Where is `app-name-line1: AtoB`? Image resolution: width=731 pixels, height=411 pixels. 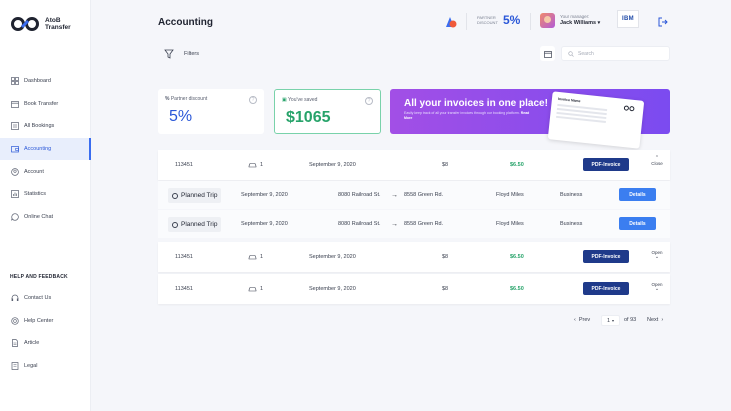 app-name-line1: AtoB is located at coordinates (53, 20).